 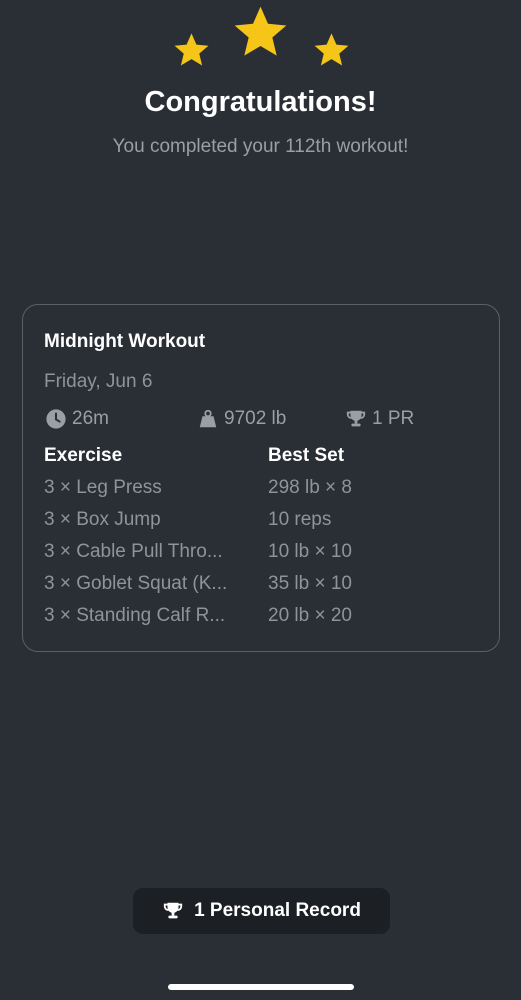 What do you see at coordinates (58, 419) in the screenshot?
I see `clock-icon` at bounding box center [58, 419].